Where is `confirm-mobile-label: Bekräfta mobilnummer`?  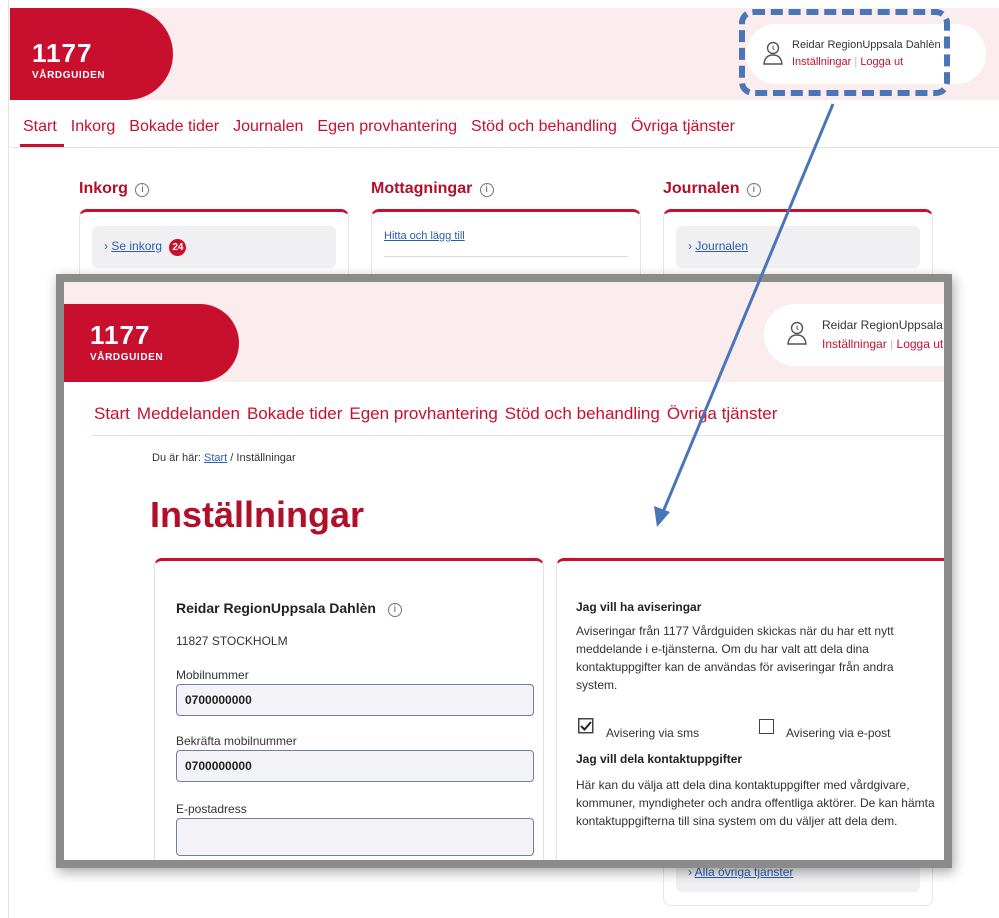
confirm-mobile-label: Bekräfta mobilnummer is located at coordinates (236, 741).